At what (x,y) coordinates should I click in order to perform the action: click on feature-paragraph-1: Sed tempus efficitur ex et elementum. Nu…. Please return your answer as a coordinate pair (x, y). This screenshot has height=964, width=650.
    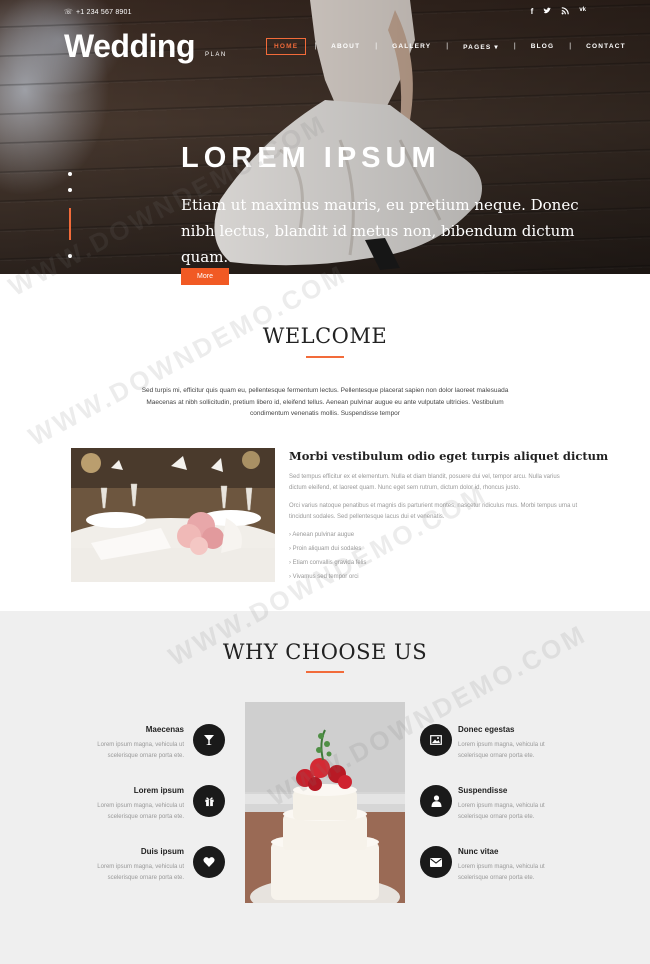
    Looking at the image, I should click on (424, 482).